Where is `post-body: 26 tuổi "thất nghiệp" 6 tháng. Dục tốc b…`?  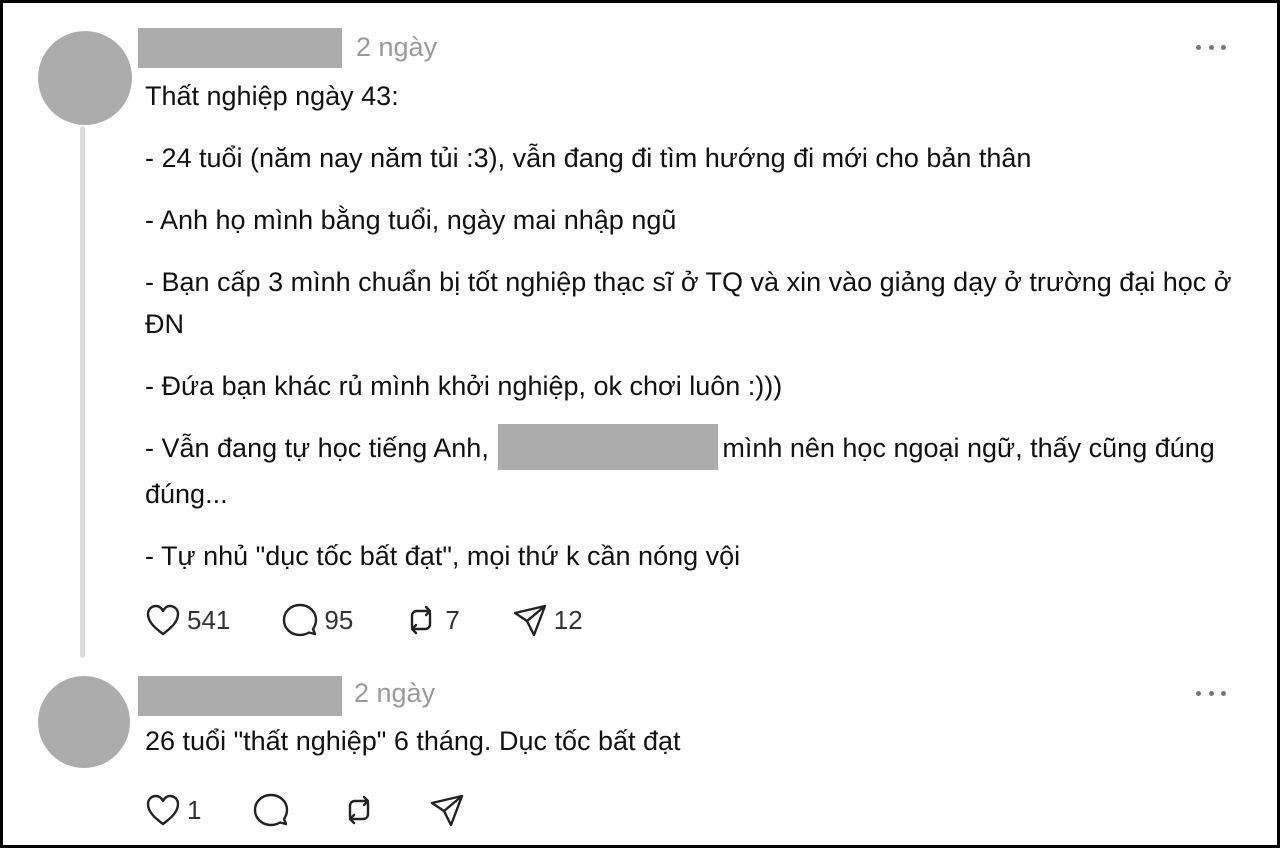
post-body: 26 tuổi "thất nghiệp" 6 tháng. Dục tốc b… is located at coordinates (695, 741).